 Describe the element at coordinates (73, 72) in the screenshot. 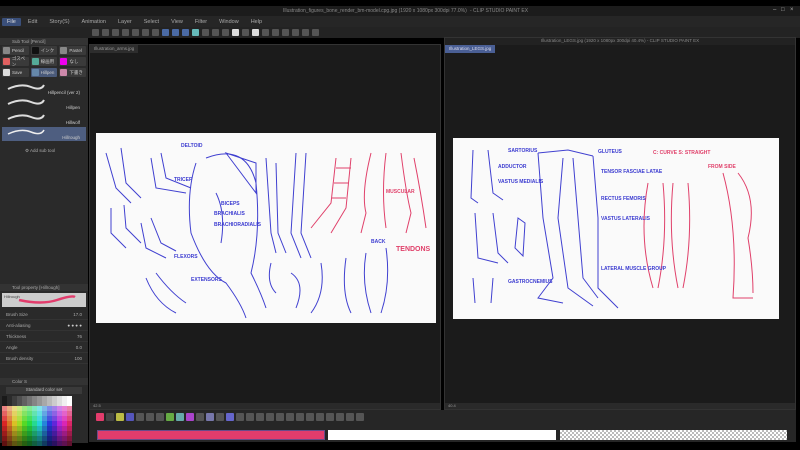

I see `subtool-tab-8: 下書き` at that location.